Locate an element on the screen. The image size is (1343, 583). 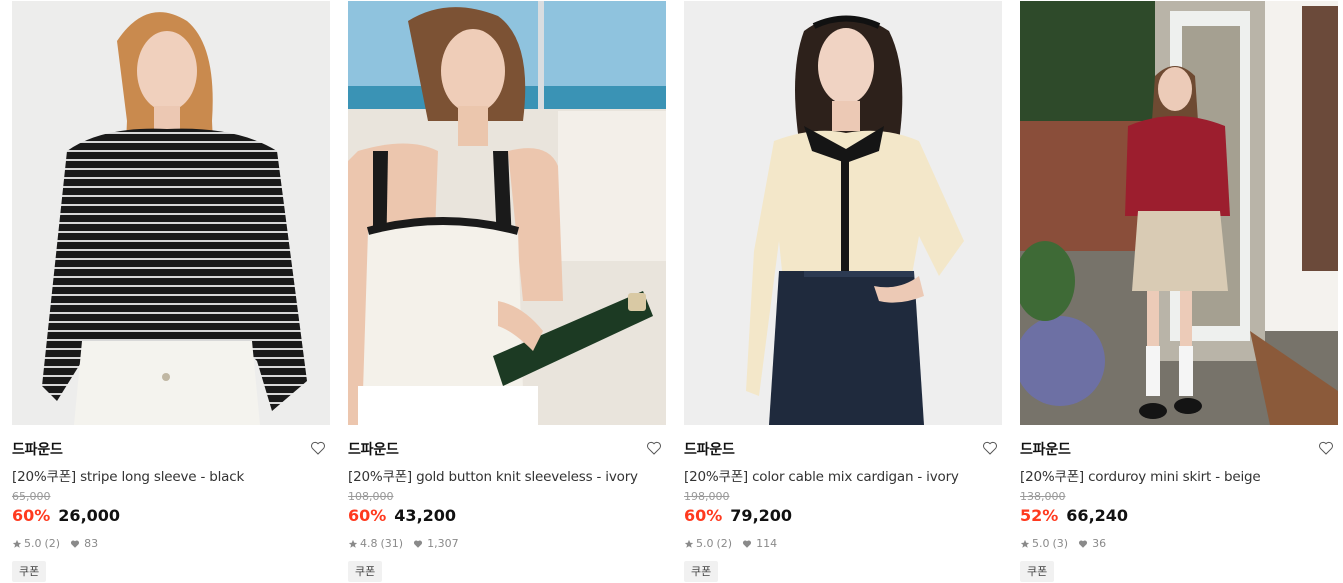
sale-price: 79,200 is located at coordinates (761, 515).